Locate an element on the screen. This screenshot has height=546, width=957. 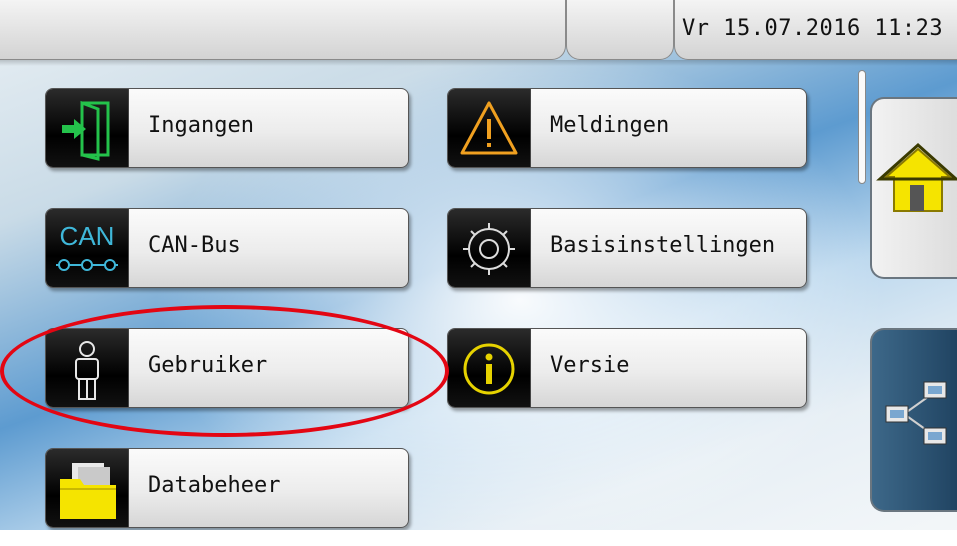
inputs-door-icon is located at coordinates (87, 128).